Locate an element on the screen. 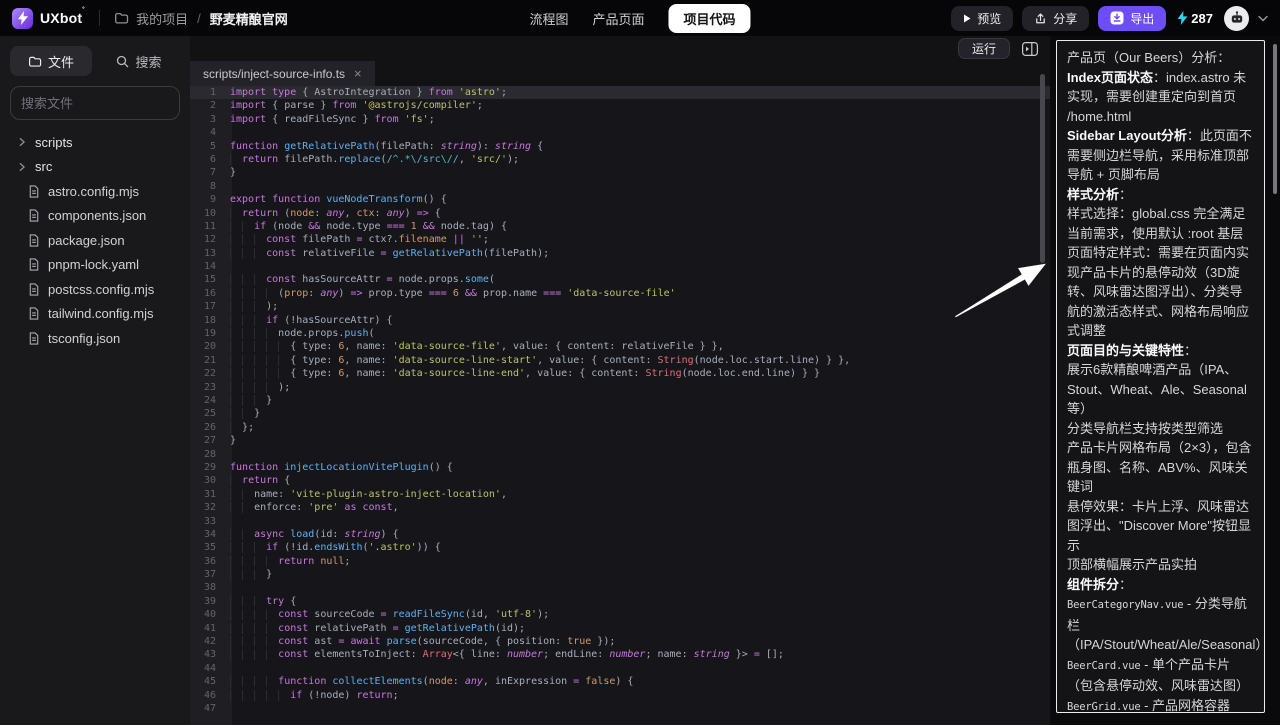 The height and width of the screenshot is (725, 1280). editor-tab: scripts/inject-source-info.ts × is located at coordinates (282, 73).